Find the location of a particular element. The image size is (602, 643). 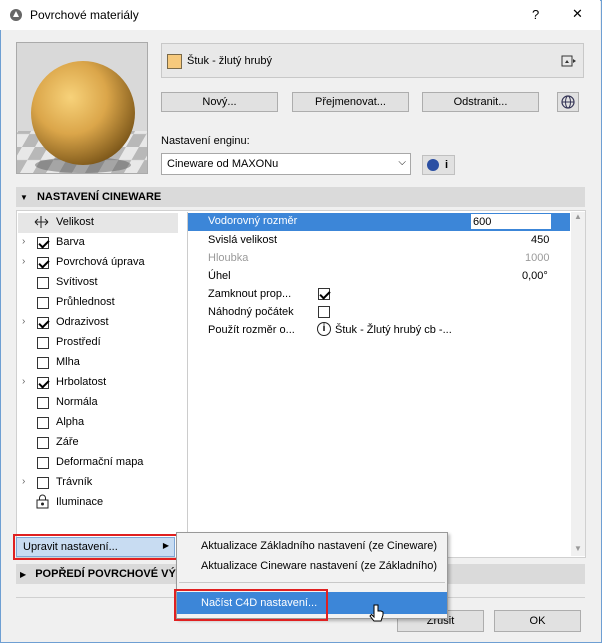

channel-item: › Povrchová úprava is located at coordinates (98, 263).